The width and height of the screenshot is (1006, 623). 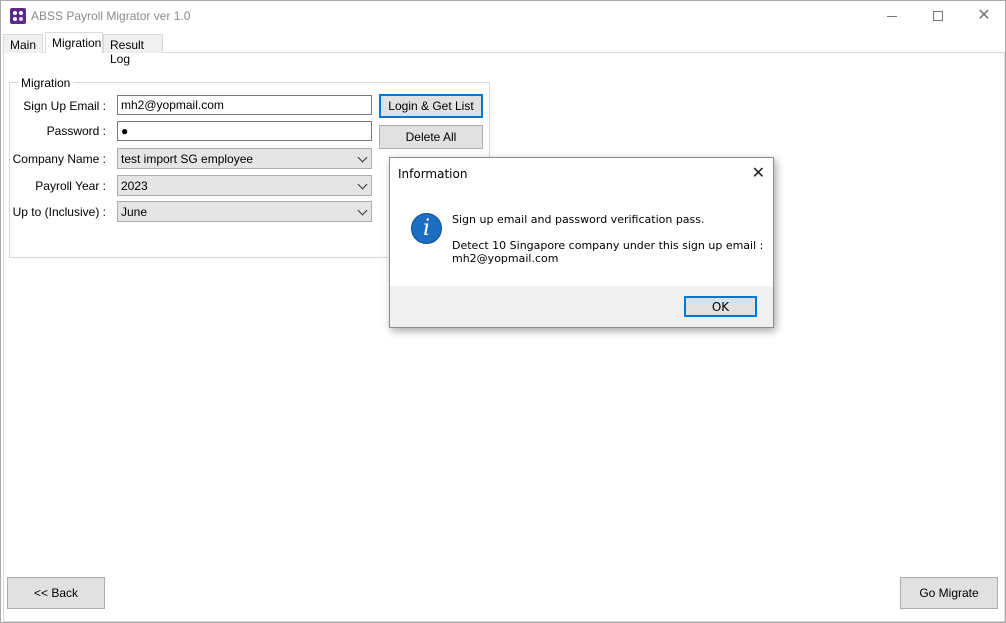 I want to click on back-button: << Back, so click(x=56, y=593).